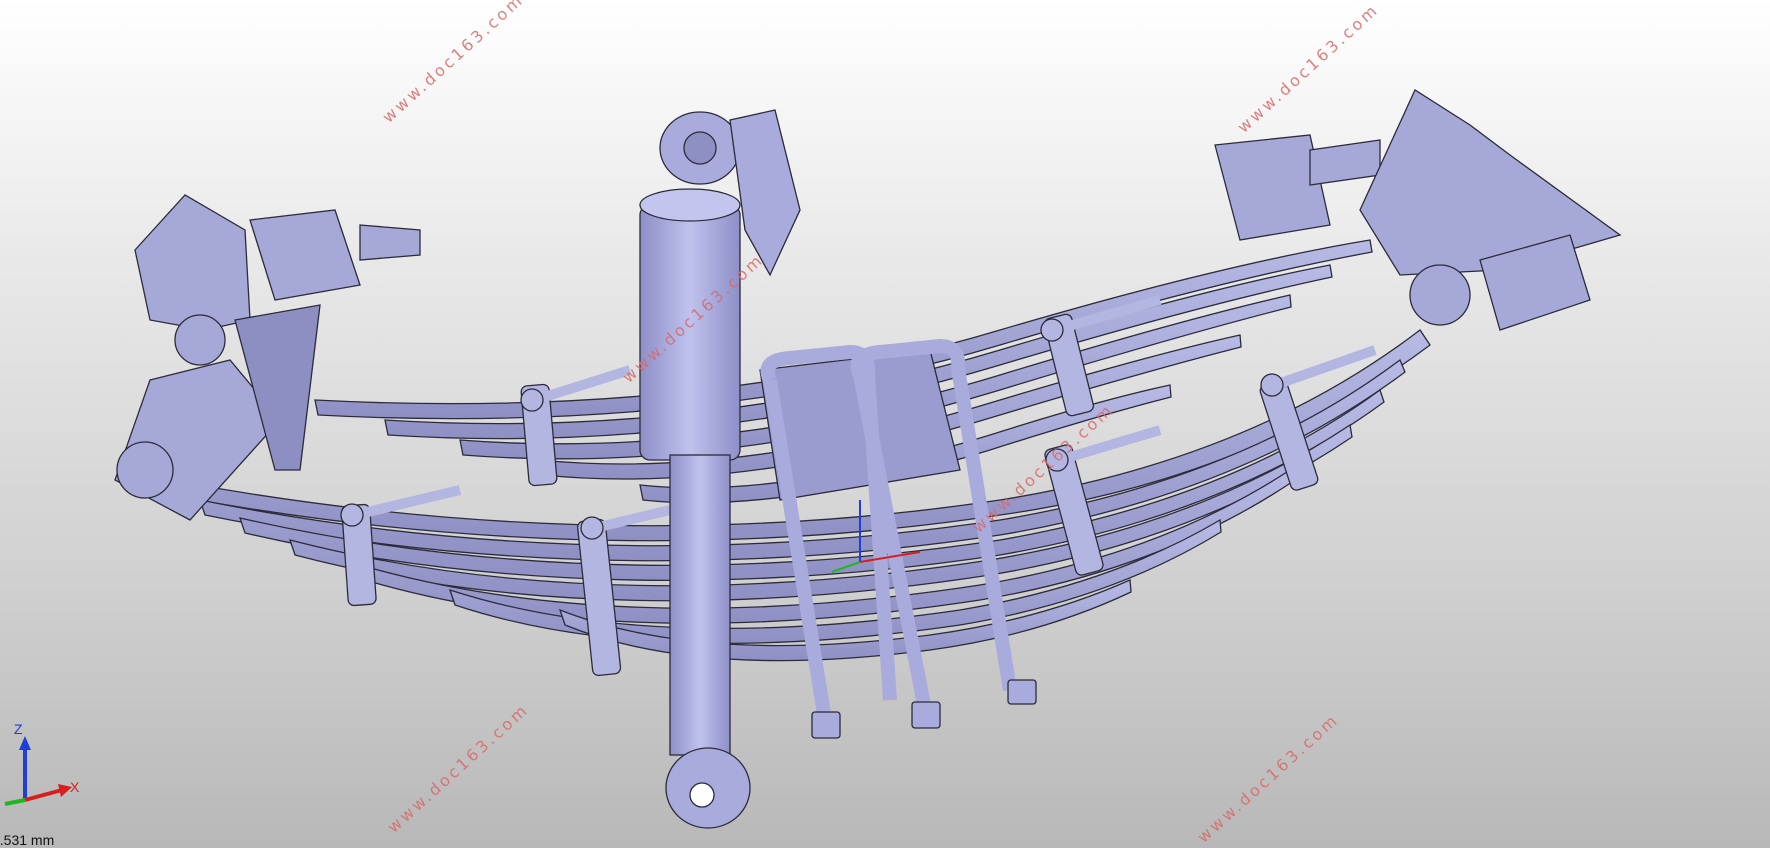  Describe the element at coordinates (18, 729) in the screenshot. I see `z-axis-label: Z` at that location.